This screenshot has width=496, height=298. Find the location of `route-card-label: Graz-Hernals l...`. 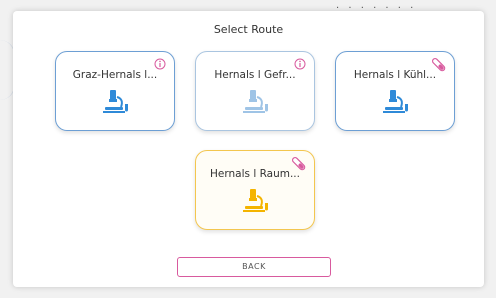

route-card-label: Graz-Hernals l... is located at coordinates (115, 75).